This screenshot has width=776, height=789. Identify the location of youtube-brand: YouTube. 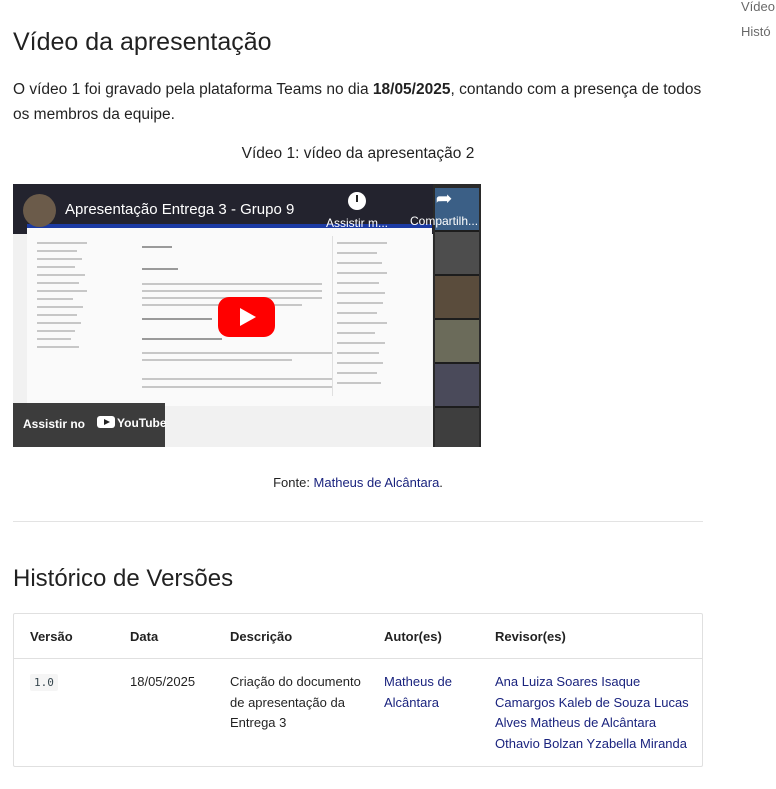
(142, 423).